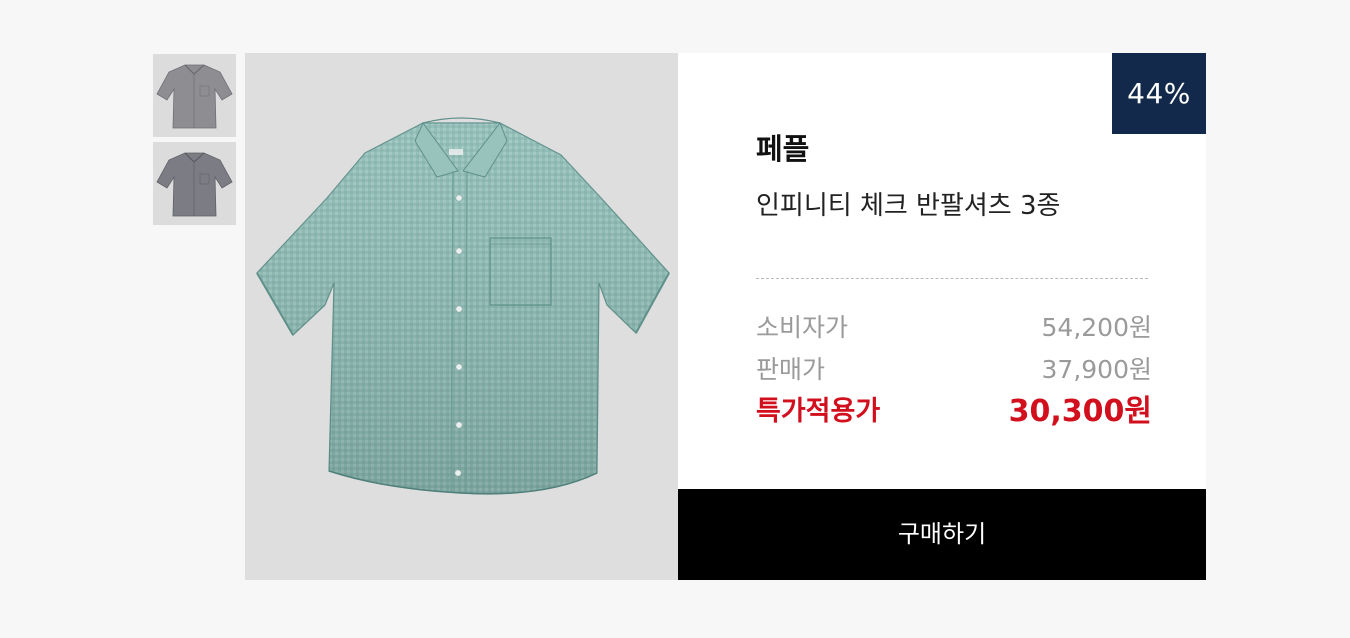  Describe the element at coordinates (954, 328) in the screenshot. I see `consumer-price-row: 소비자가 54,200원` at that location.